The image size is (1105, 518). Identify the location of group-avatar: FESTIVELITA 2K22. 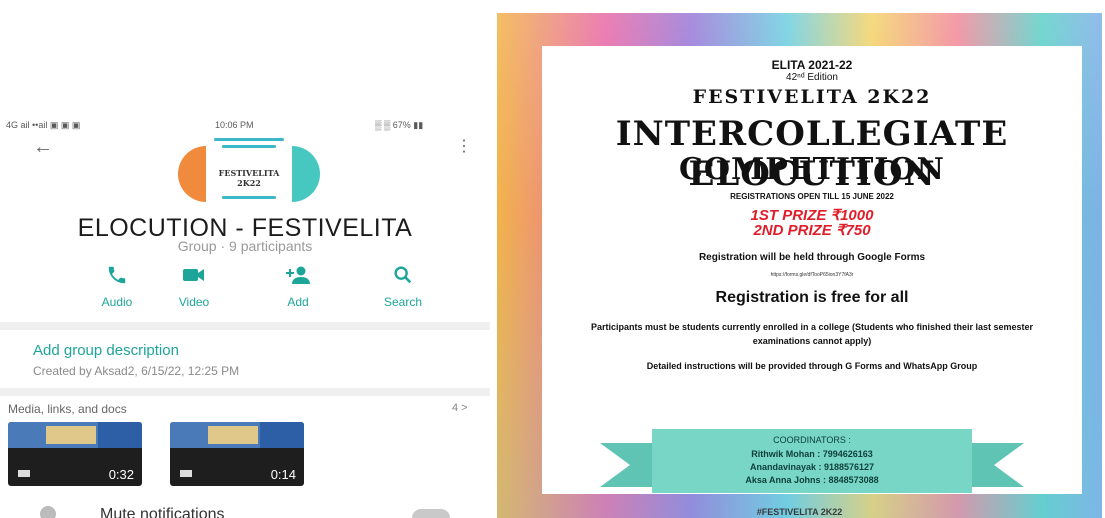
(249, 171).